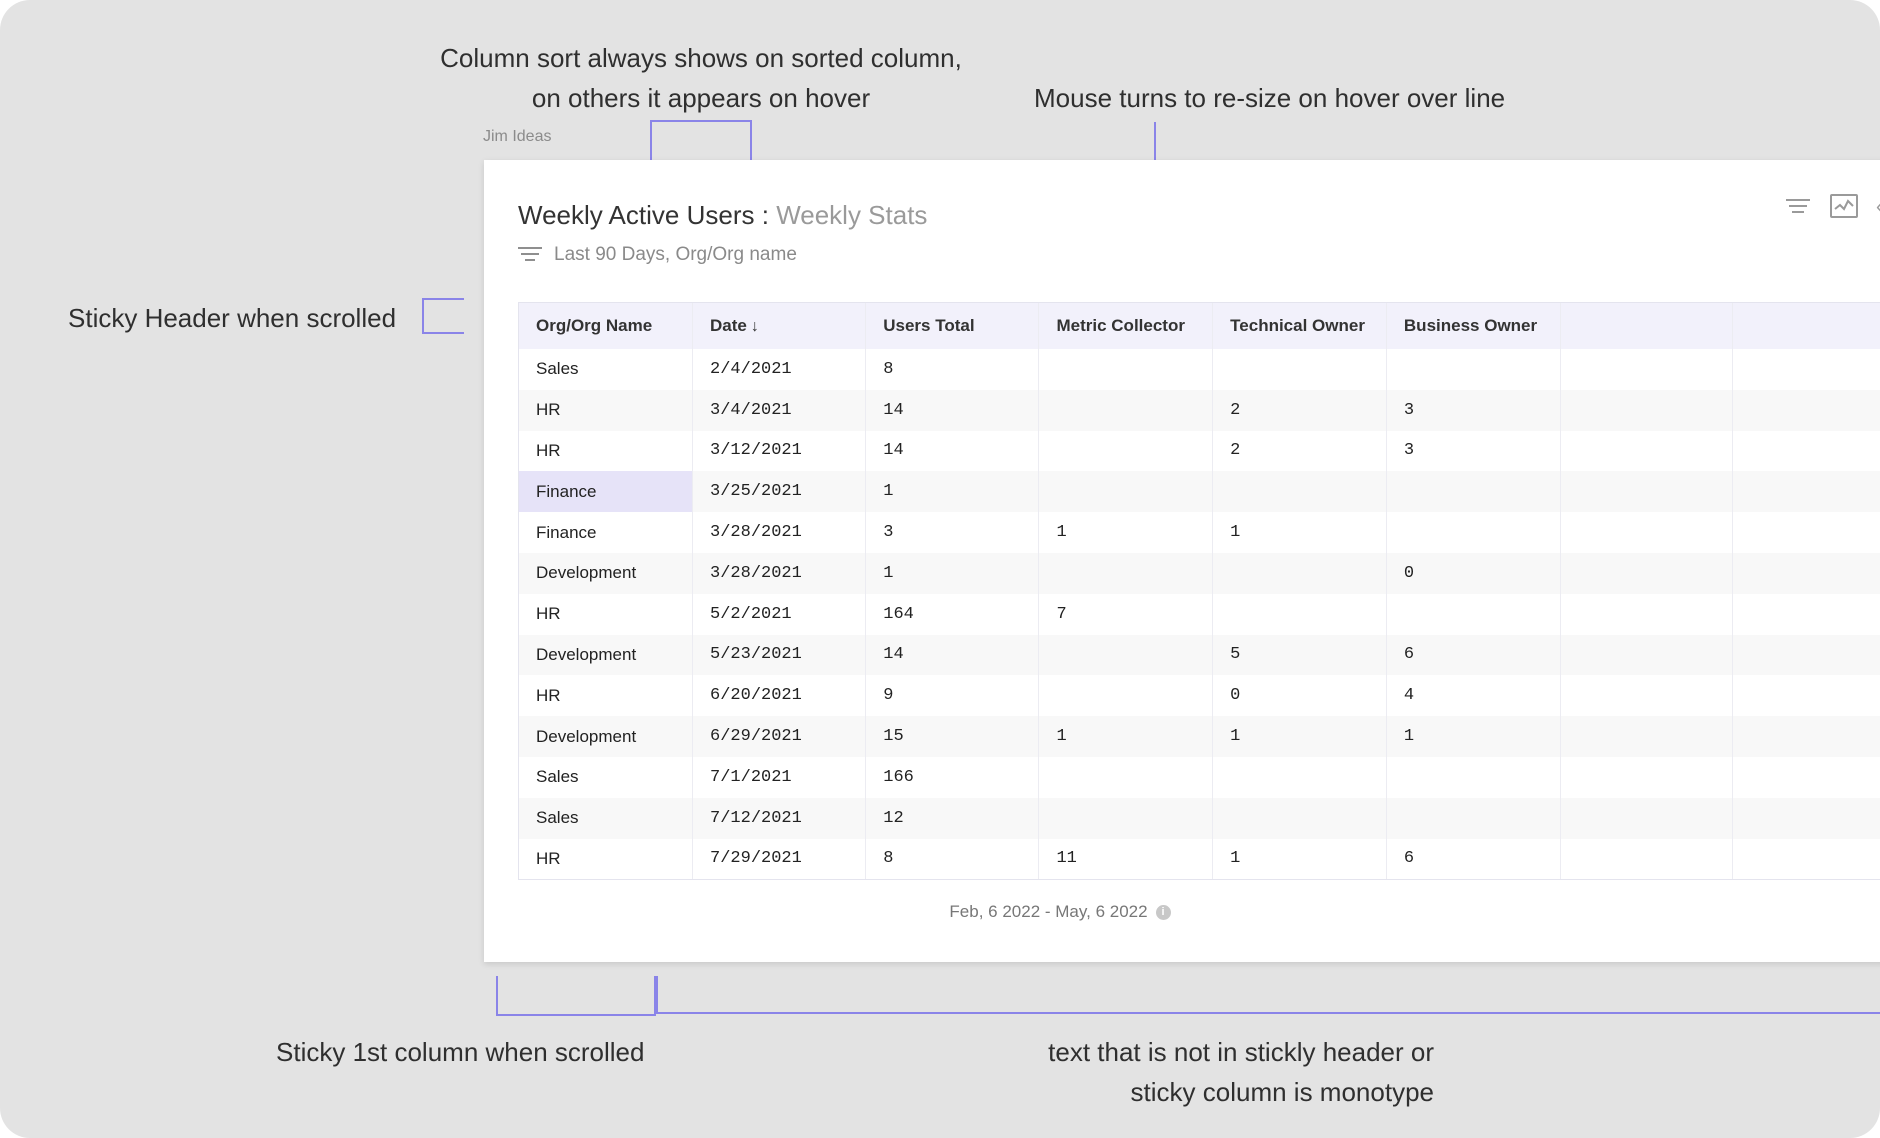 The width and height of the screenshot is (1880, 1138). What do you see at coordinates (779, 614) in the screenshot?
I see `table-cell: 5/2/2021` at bounding box center [779, 614].